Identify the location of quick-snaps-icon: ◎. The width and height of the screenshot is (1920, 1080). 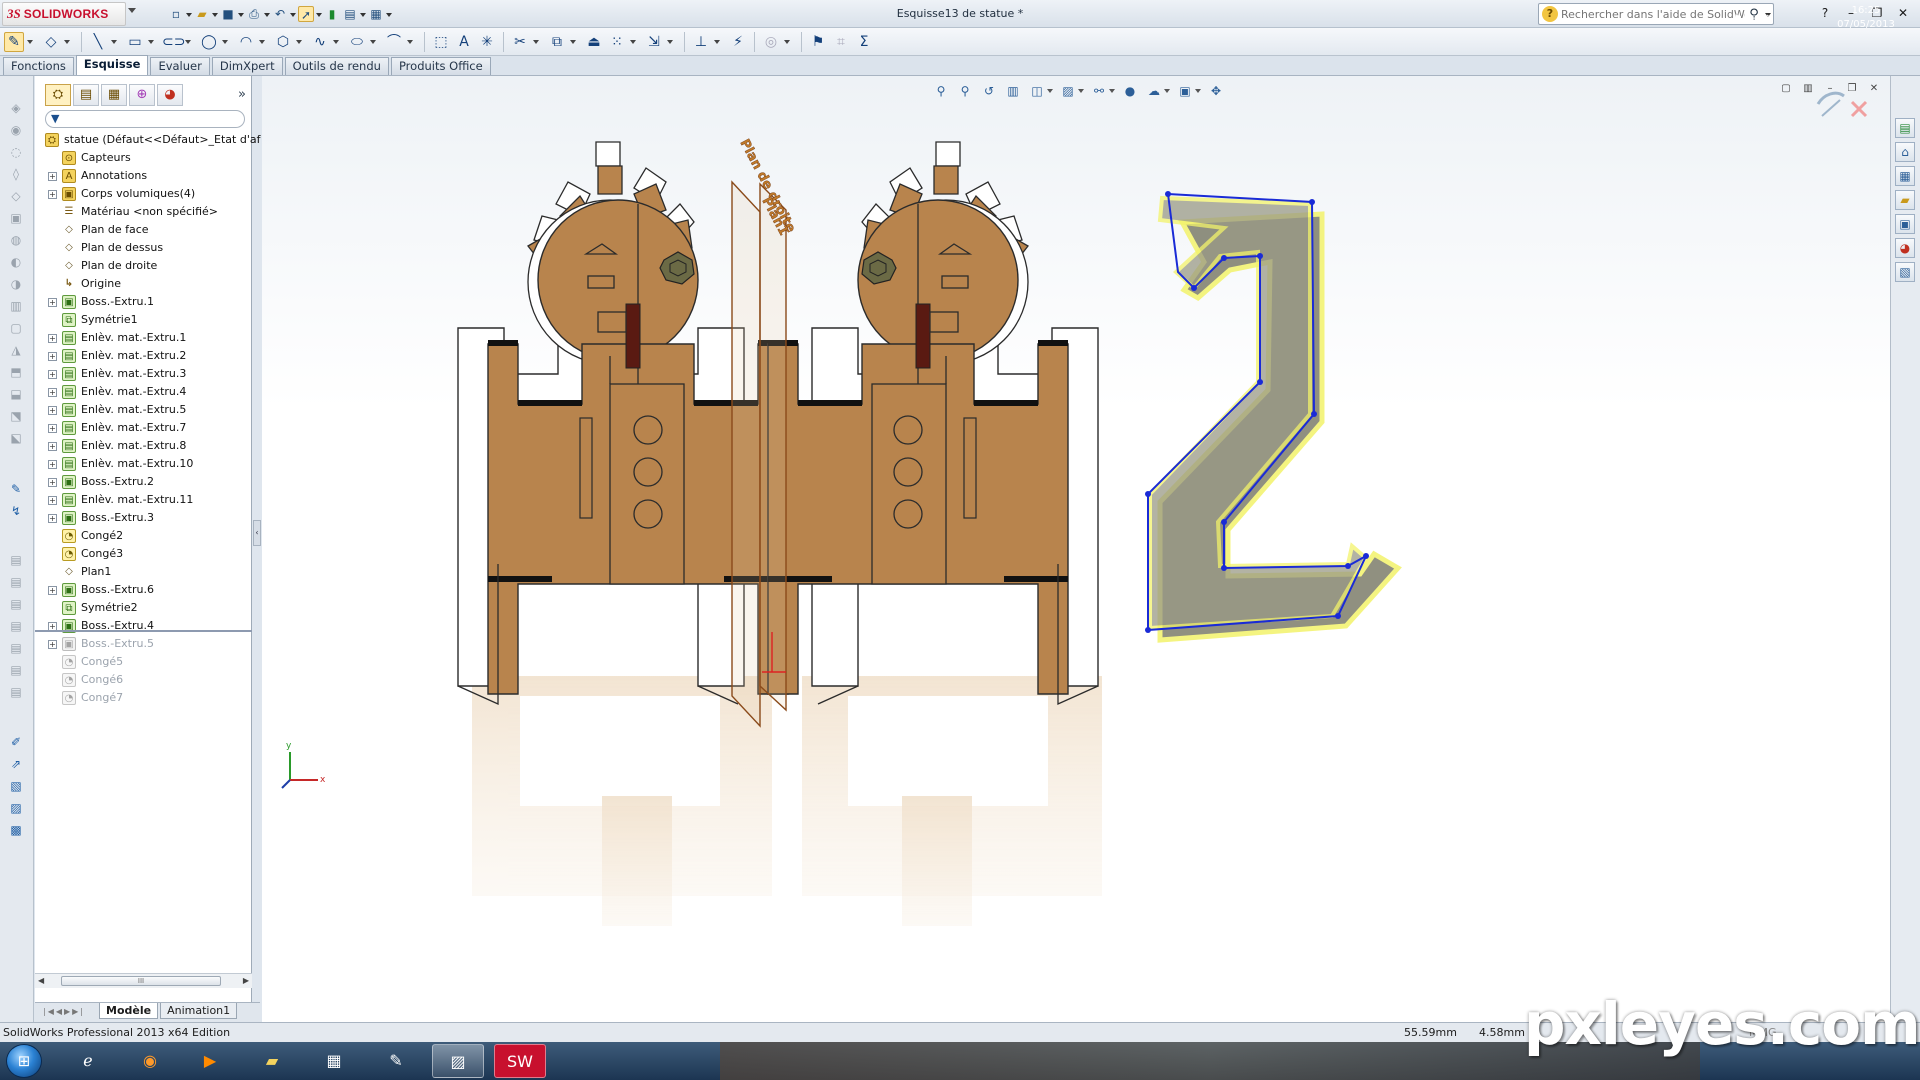
(771, 42).